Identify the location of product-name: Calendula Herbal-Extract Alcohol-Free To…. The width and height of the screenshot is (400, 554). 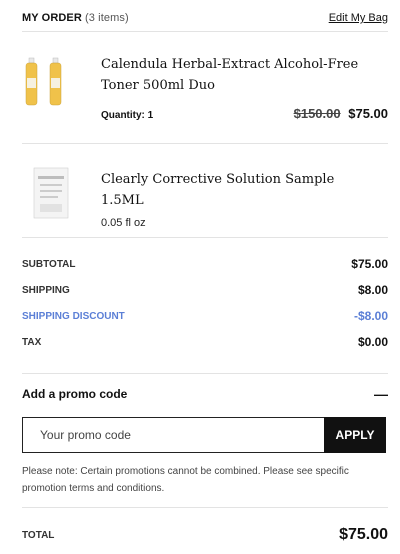
(239, 75).